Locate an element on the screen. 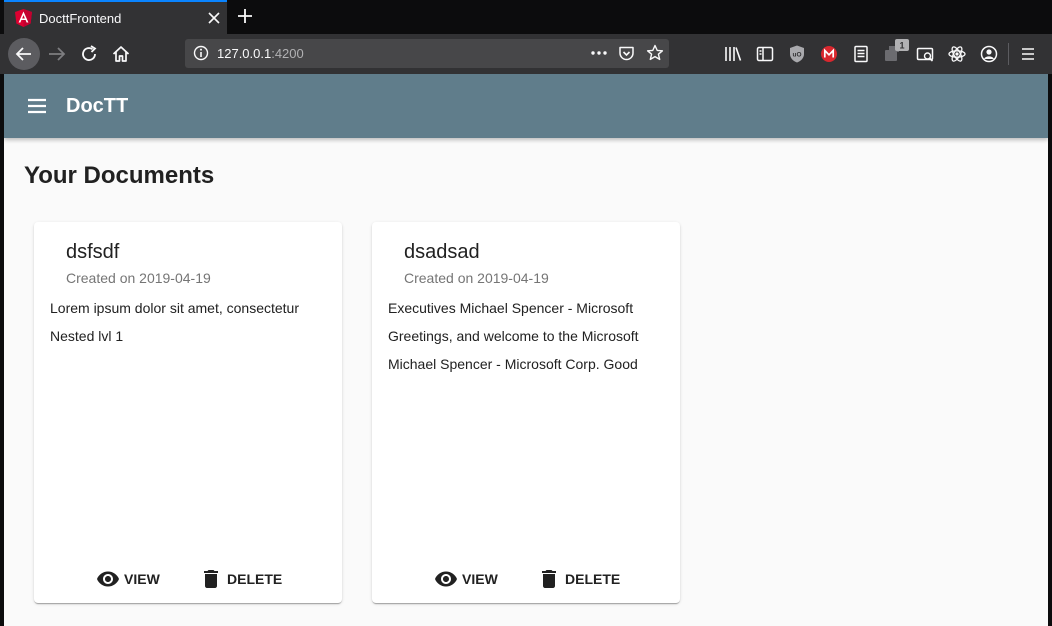 Image resolution: width=1052 pixels, height=626 pixels. svg-text: uO is located at coordinates (796, 55).